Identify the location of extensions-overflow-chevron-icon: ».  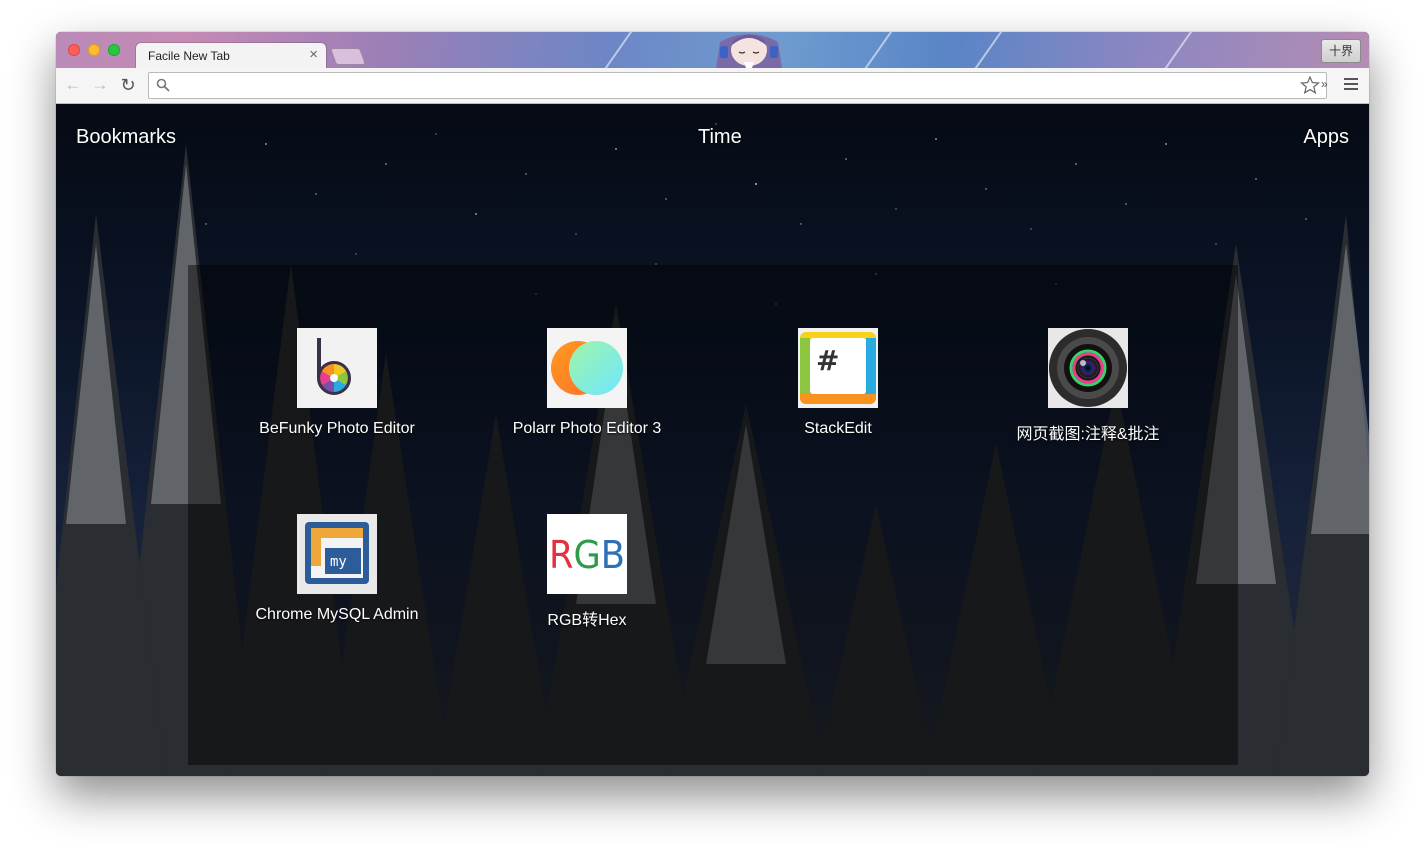
(1324, 84).